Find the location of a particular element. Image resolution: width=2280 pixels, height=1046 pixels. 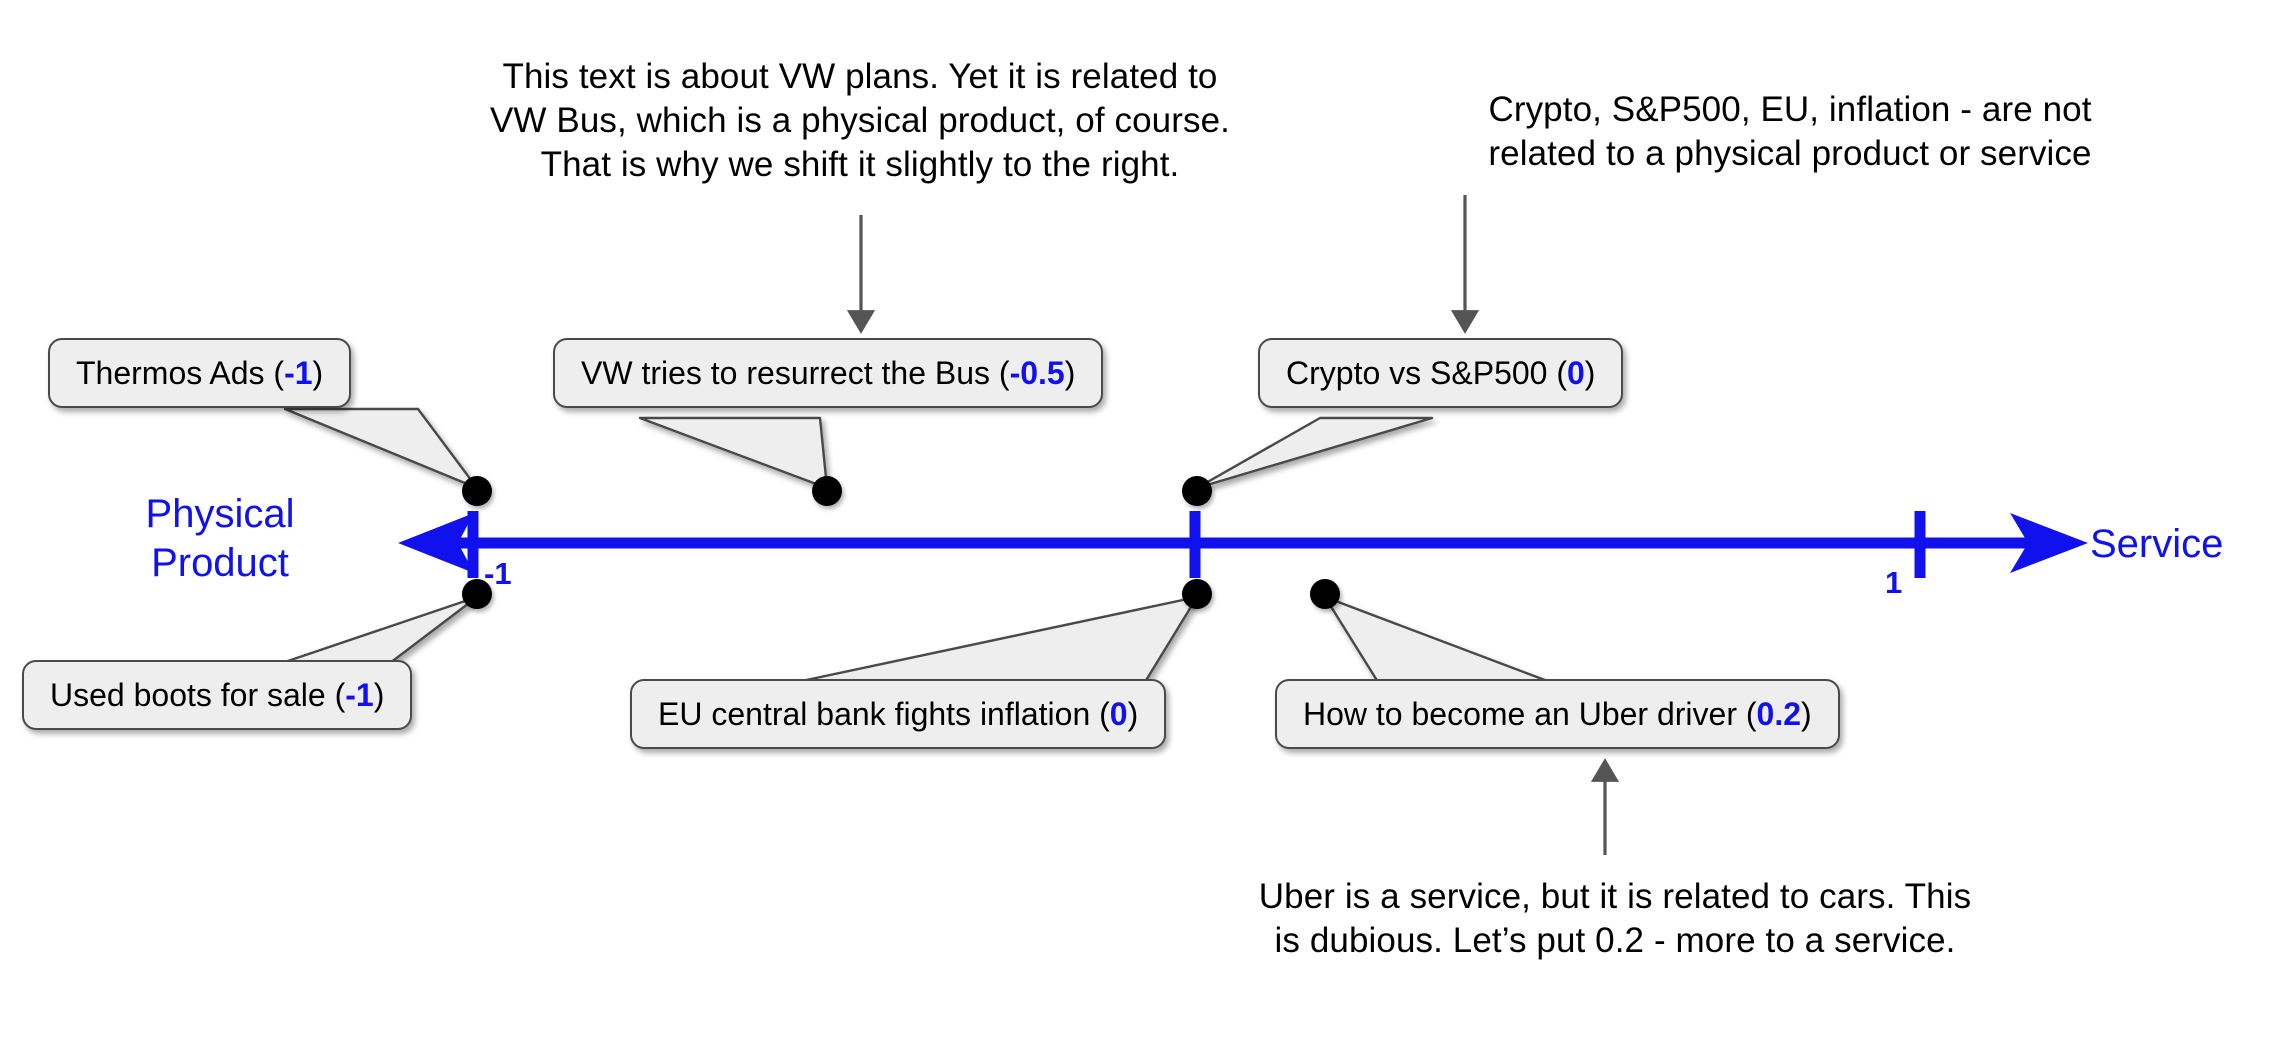

axis-label-service: Service is located at coordinates (2157, 544).